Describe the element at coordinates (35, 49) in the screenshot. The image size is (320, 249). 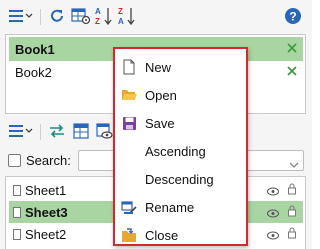
I see `book-name: Book1` at that location.